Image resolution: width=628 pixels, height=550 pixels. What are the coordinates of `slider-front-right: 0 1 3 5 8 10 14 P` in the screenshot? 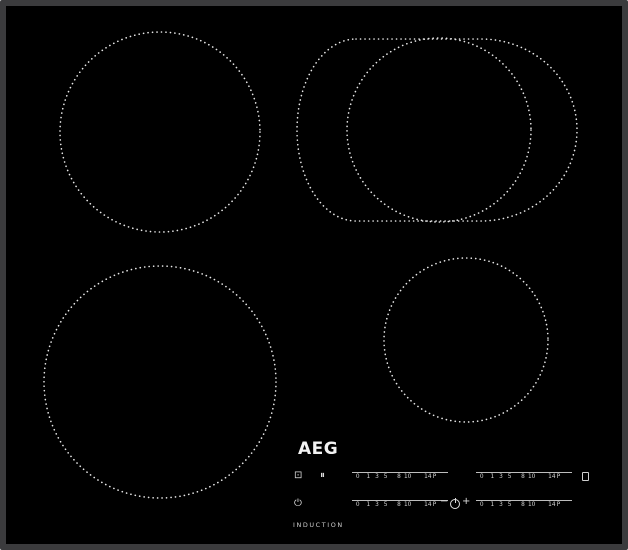 It's located at (524, 507).